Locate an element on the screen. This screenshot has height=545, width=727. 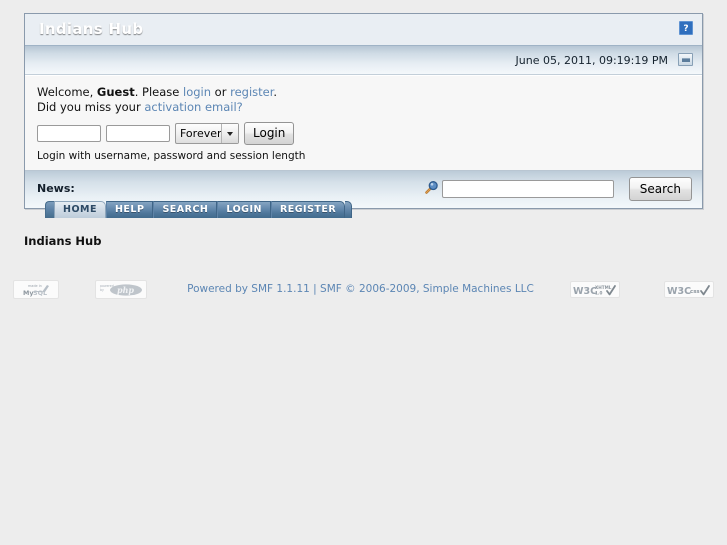
or-text: or is located at coordinates (221, 92).